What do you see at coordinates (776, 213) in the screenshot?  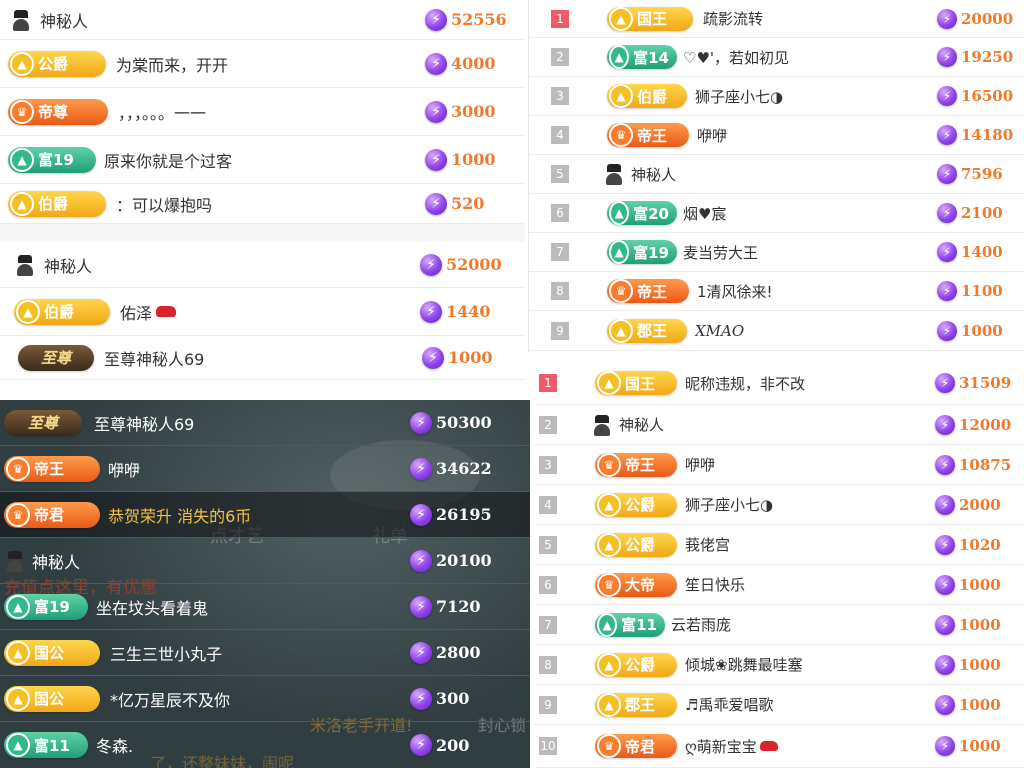 I see `list-item: 6 ▲ 富20 烟♥宸 ⚡ 2100` at bounding box center [776, 213].